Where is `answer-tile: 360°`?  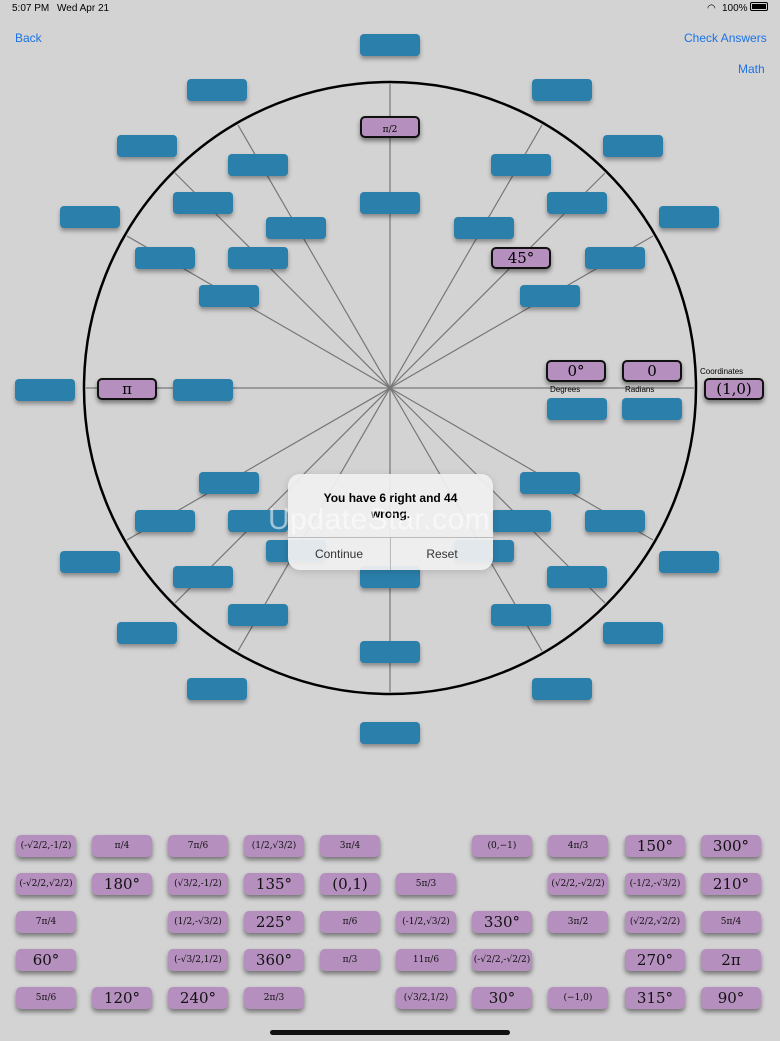 answer-tile: 360° is located at coordinates (274, 960).